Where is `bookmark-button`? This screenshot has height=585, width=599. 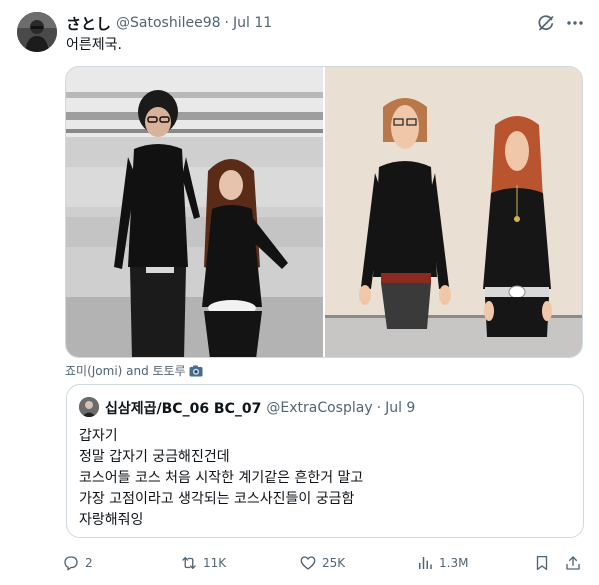 bookmark-button is located at coordinates (542, 563).